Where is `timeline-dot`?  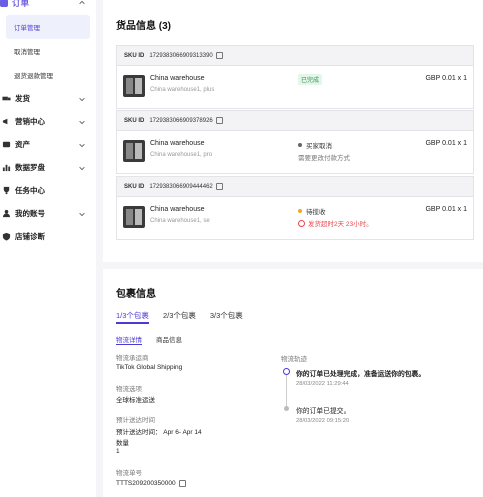
timeline-dot is located at coordinates (286, 408).